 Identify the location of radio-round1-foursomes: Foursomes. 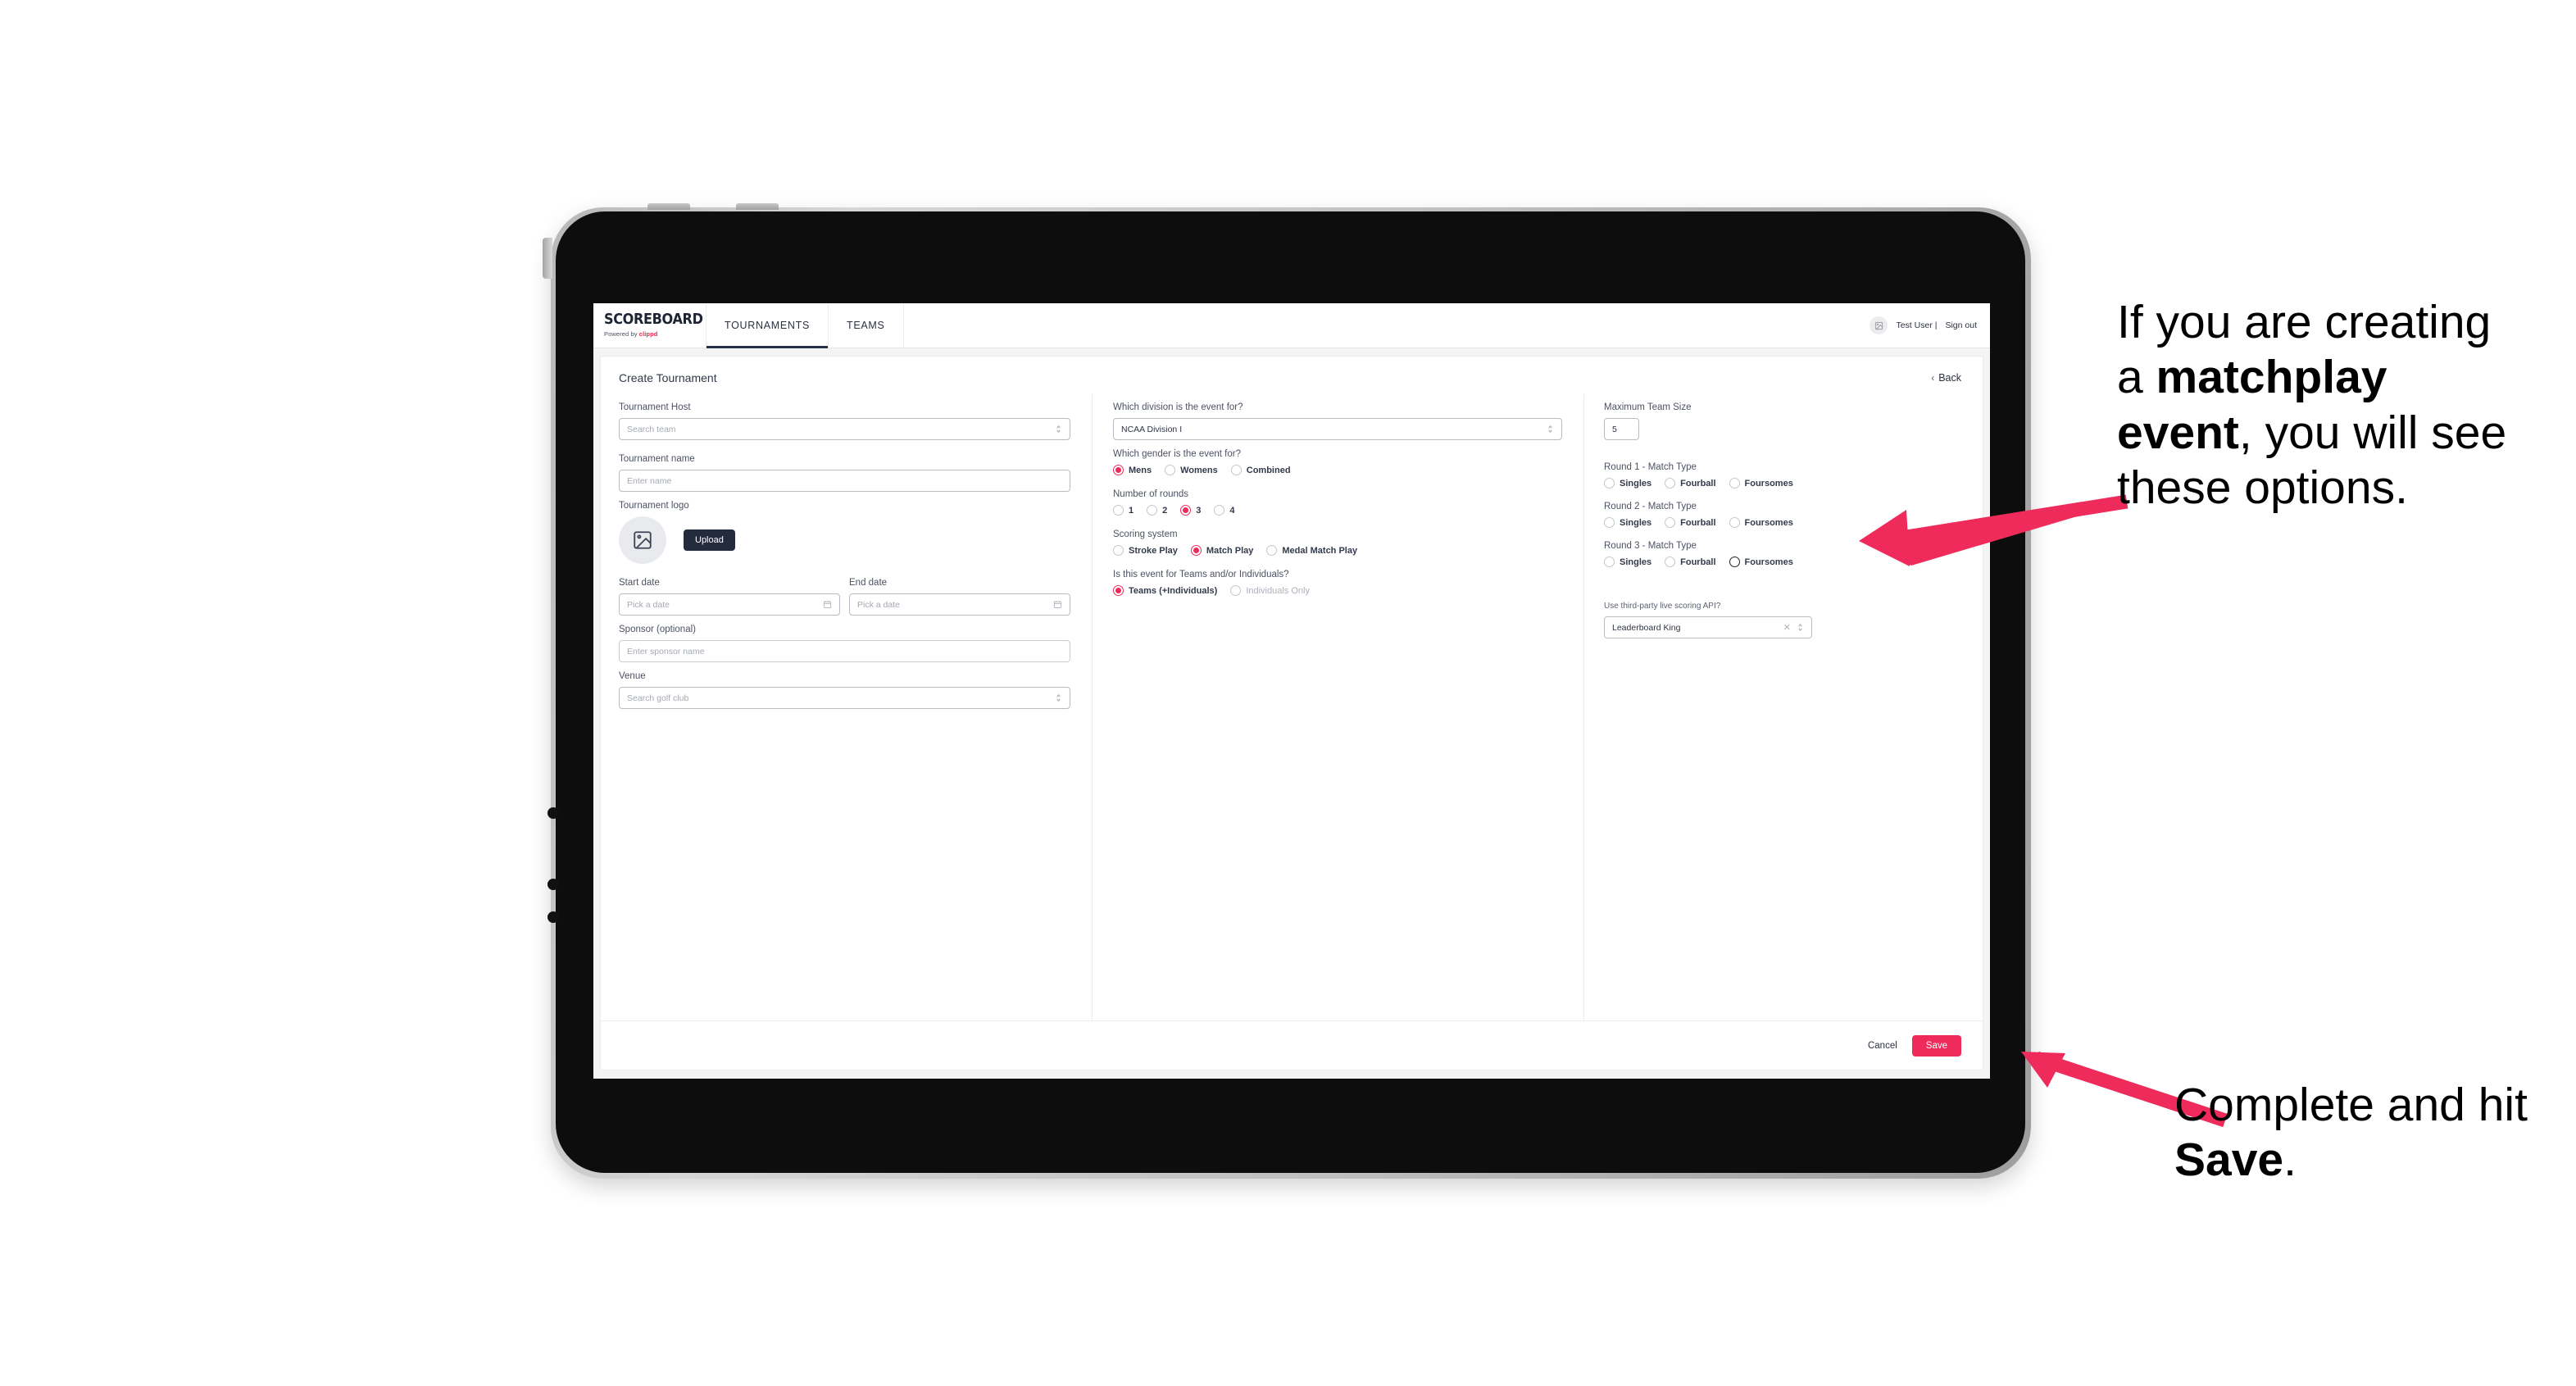
(1761, 484).